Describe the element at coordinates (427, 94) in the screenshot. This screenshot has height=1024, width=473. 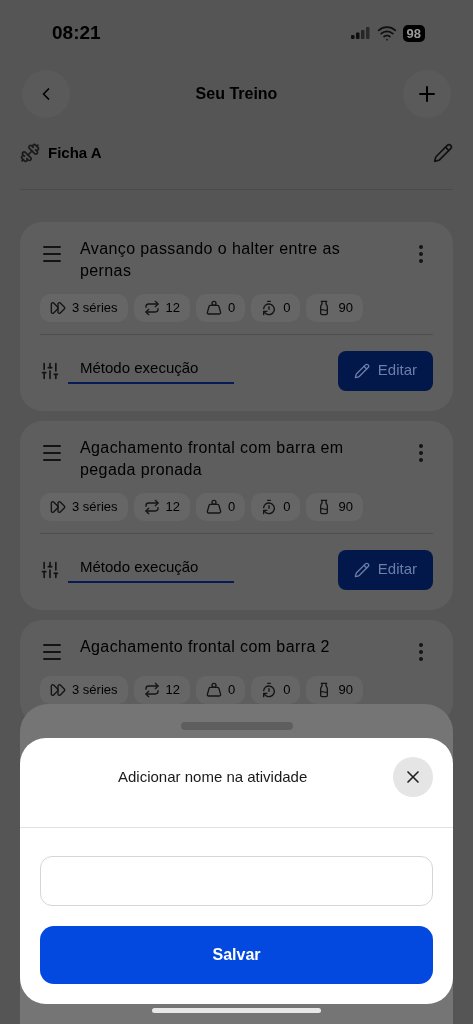
I see `add-button` at that location.